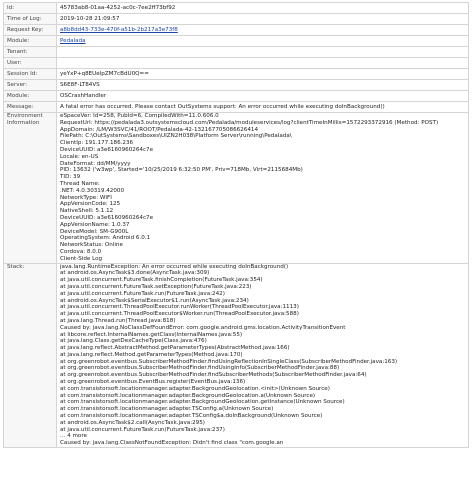 The image size is (474, 495). I want to click on row-id: Id: 45783ab8-01aa-4252-ac0c-7ee2ff73bf92, so click(236, 8).